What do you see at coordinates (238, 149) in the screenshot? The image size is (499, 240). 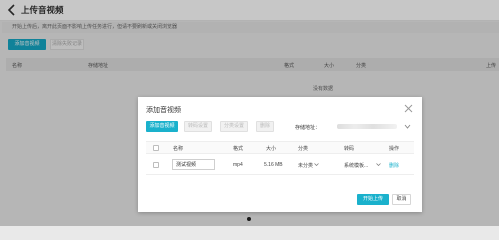 I see `column-header-format: 格式` at bounding box center [238, 149].